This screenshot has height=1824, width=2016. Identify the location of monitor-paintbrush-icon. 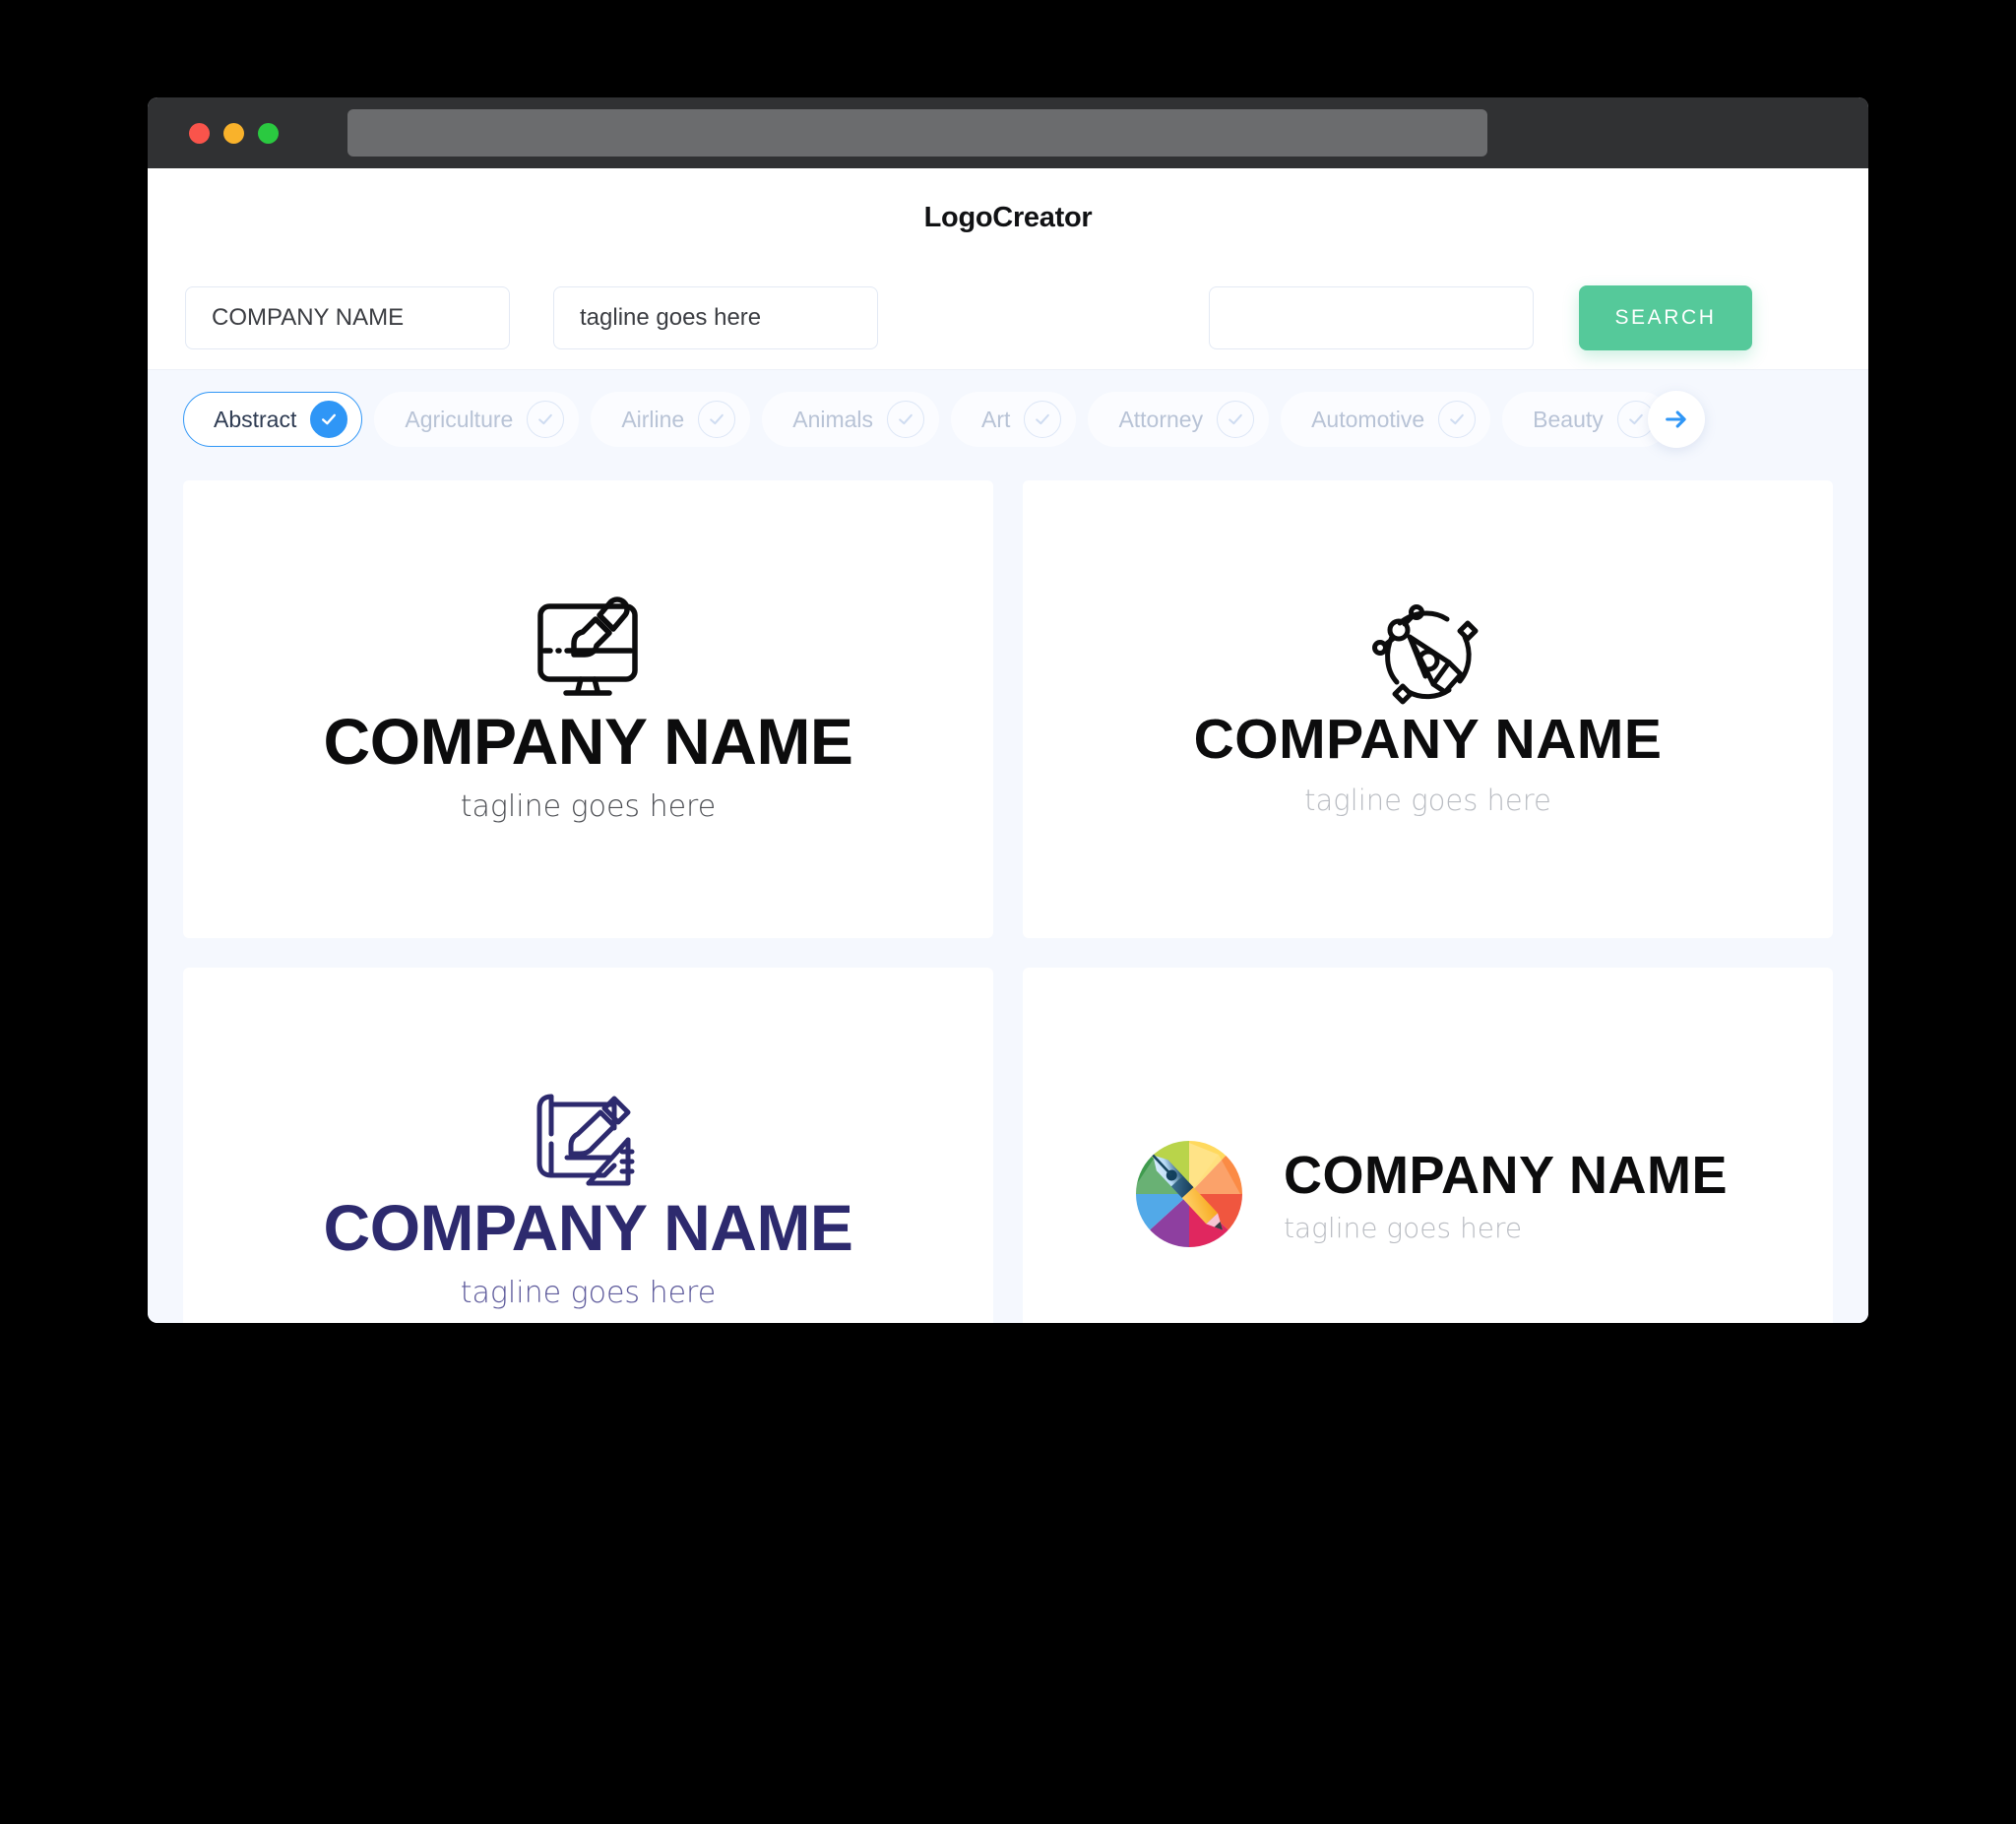
(588, 649).